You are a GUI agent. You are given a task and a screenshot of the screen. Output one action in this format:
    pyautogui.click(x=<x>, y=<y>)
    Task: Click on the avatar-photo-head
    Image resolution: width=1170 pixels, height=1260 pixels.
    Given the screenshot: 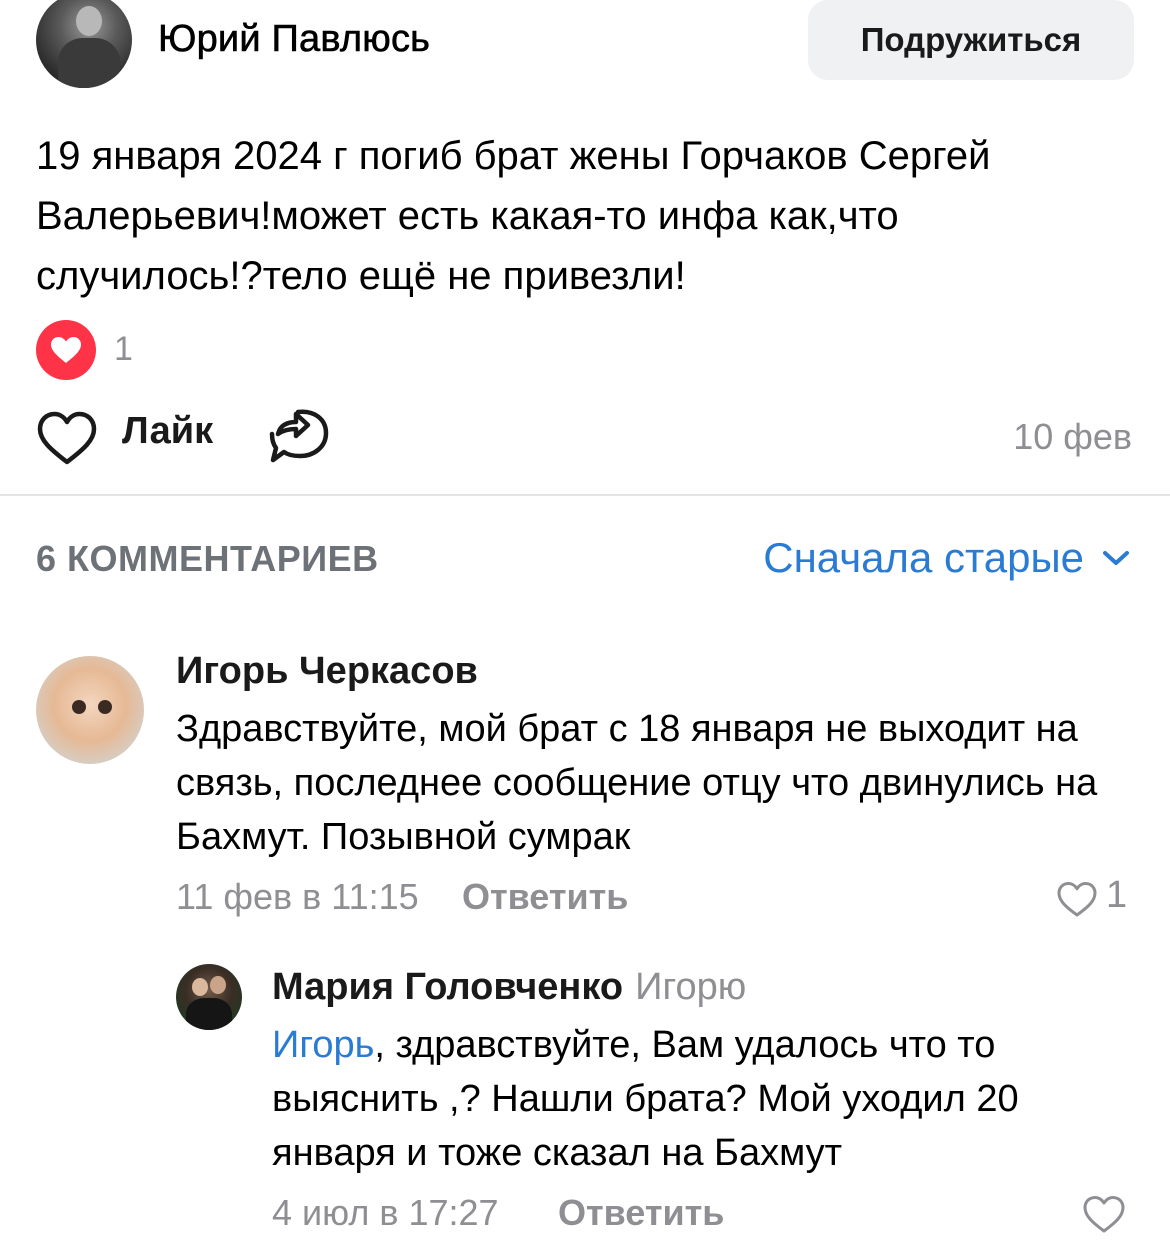 What is the action you would take?
    pyautogui.click(x=89, y=21)
    